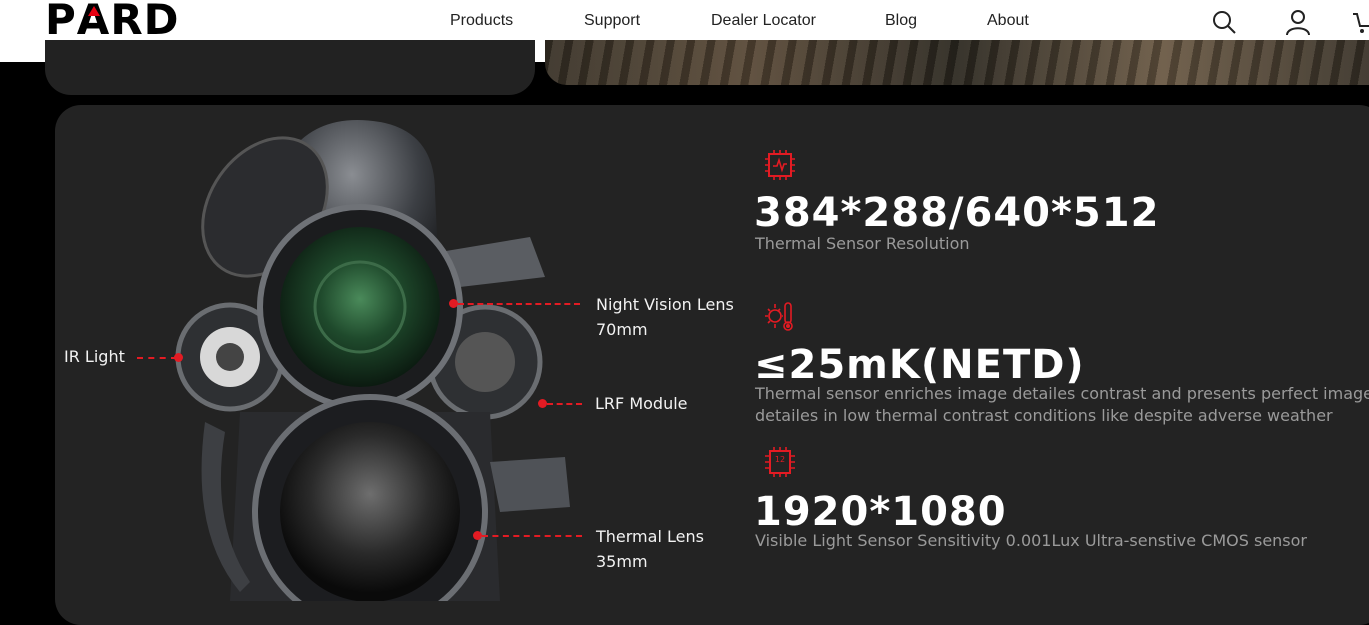 The width and height of the screenshot is (1369, 625). I want to click on callout-thermal-focal: 35mm, so click(622, 561).